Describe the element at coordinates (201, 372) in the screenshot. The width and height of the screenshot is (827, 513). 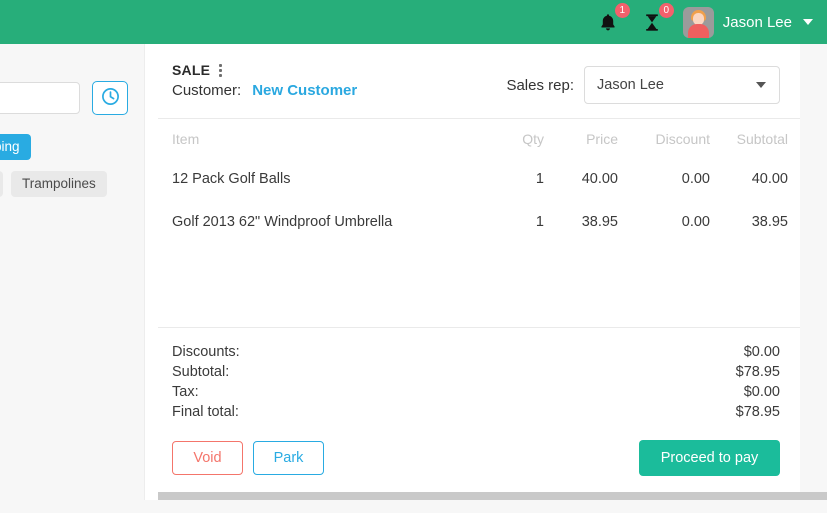
I see `totals-label-subtotal: Subtotal:` at that location.